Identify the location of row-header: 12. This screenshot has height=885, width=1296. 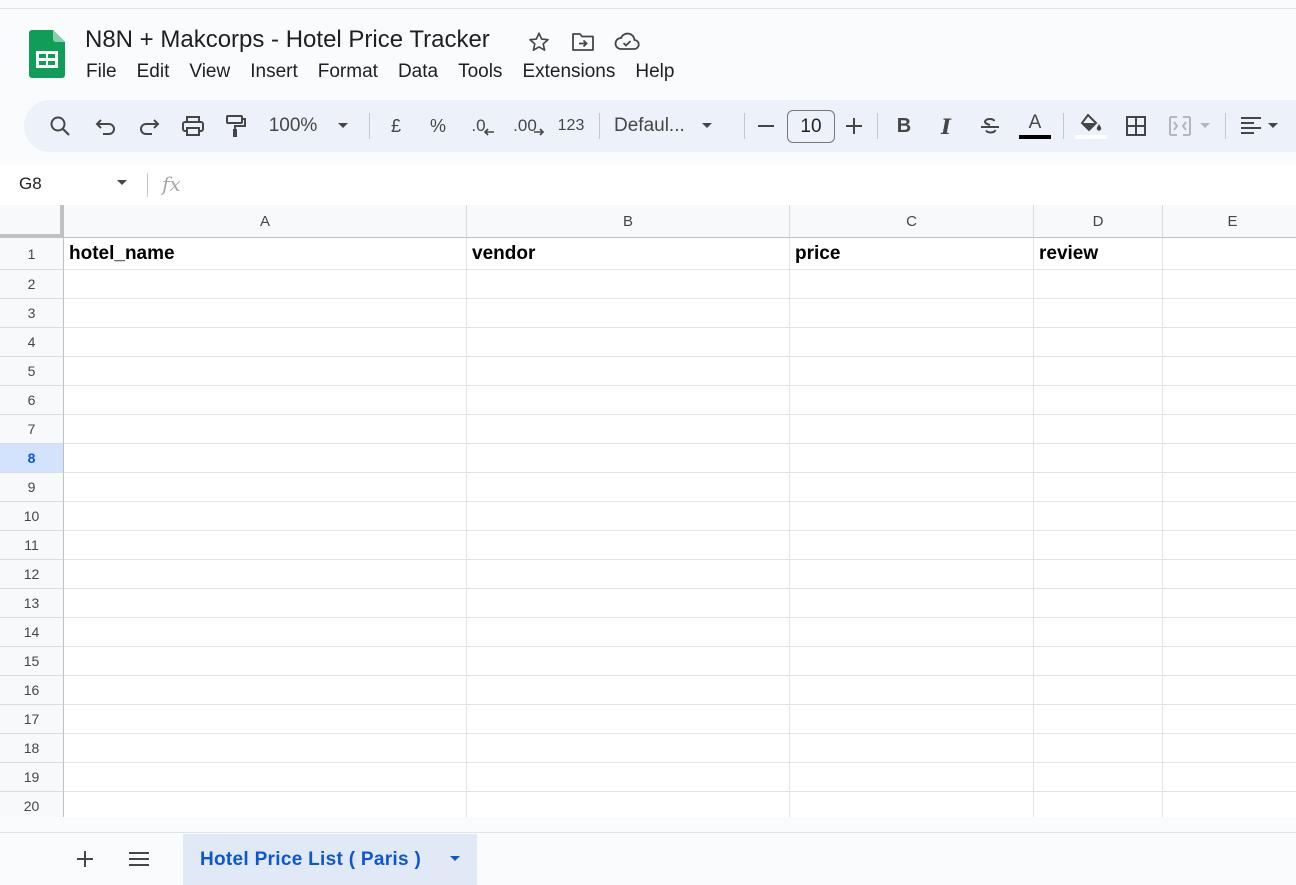
(32, 574).